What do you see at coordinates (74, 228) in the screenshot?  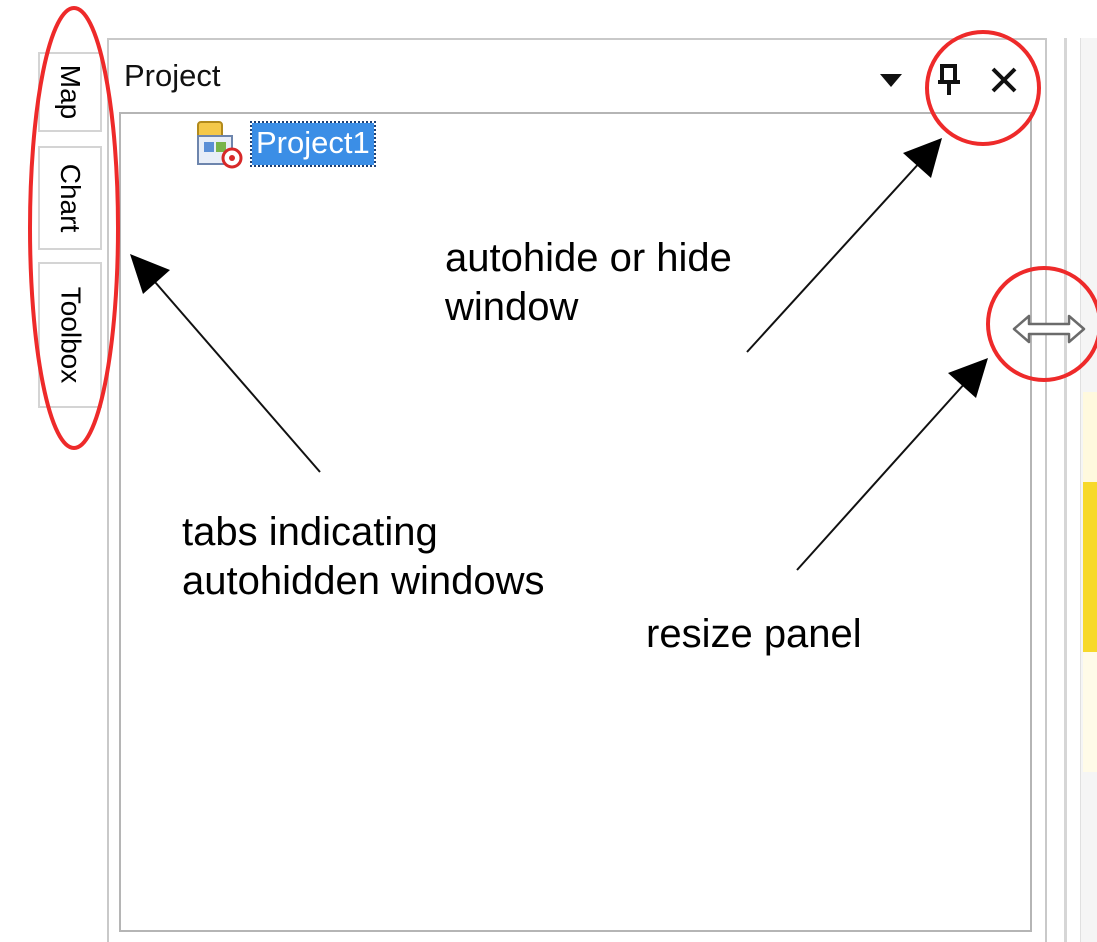 I see `tabs-highlight-circle` at bounding box center [74, 228].